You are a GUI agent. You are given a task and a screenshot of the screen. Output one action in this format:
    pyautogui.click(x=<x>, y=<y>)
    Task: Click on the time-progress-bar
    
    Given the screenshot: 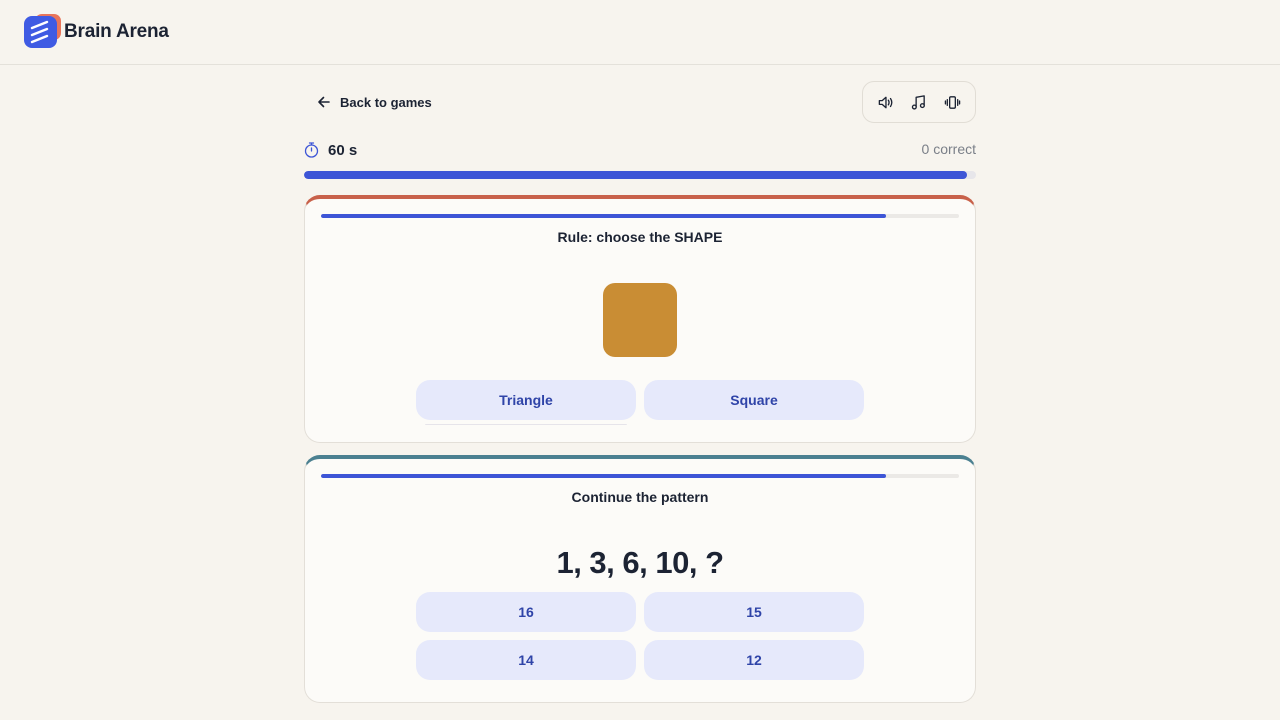 What is the action you would take?
    pyautogui.click(x=640, y=175)
    